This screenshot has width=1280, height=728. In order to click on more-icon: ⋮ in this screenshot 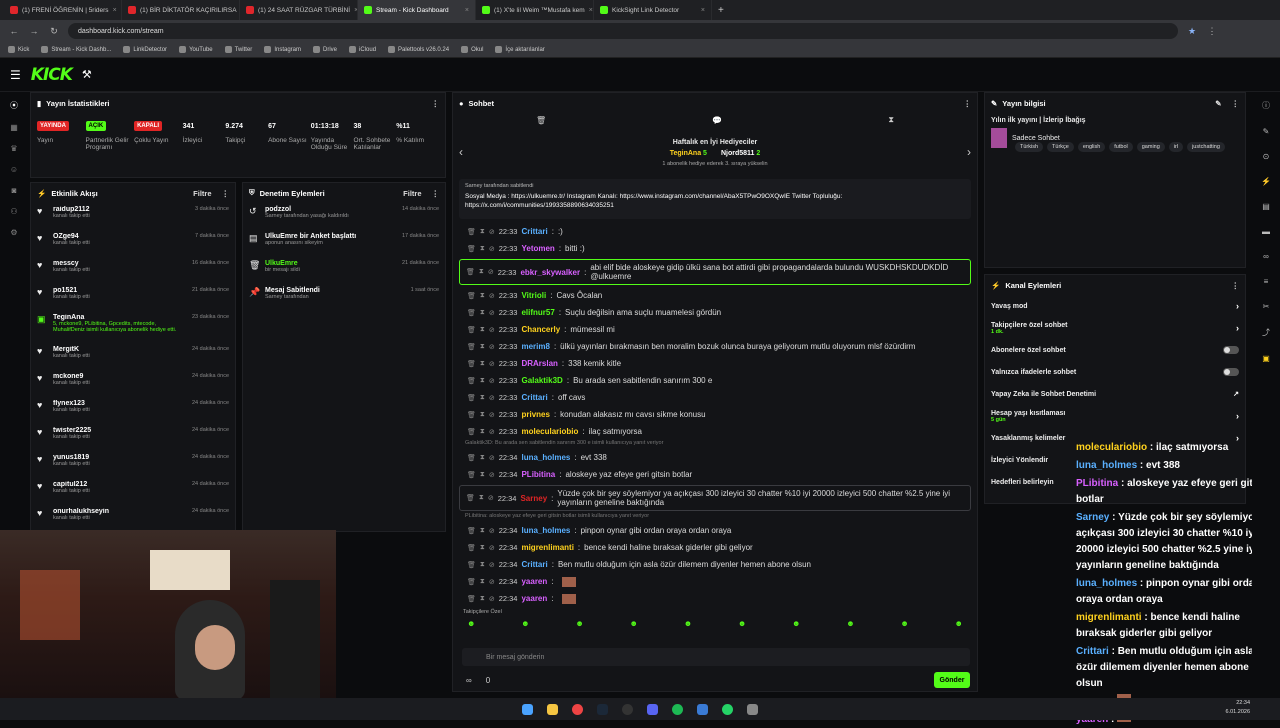, I will do `click(436, 103)`.